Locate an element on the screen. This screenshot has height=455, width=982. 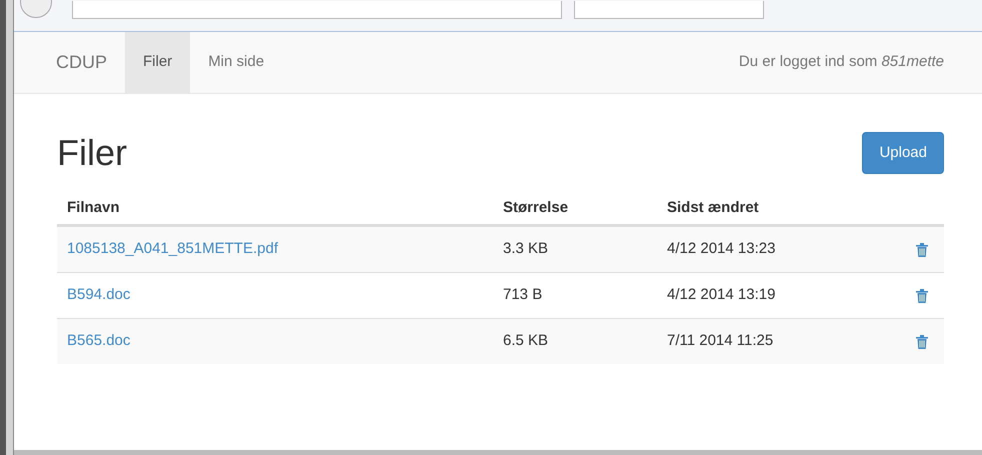
login-status: Du er logget ind som 851mette is located at coordinates (841, 62).